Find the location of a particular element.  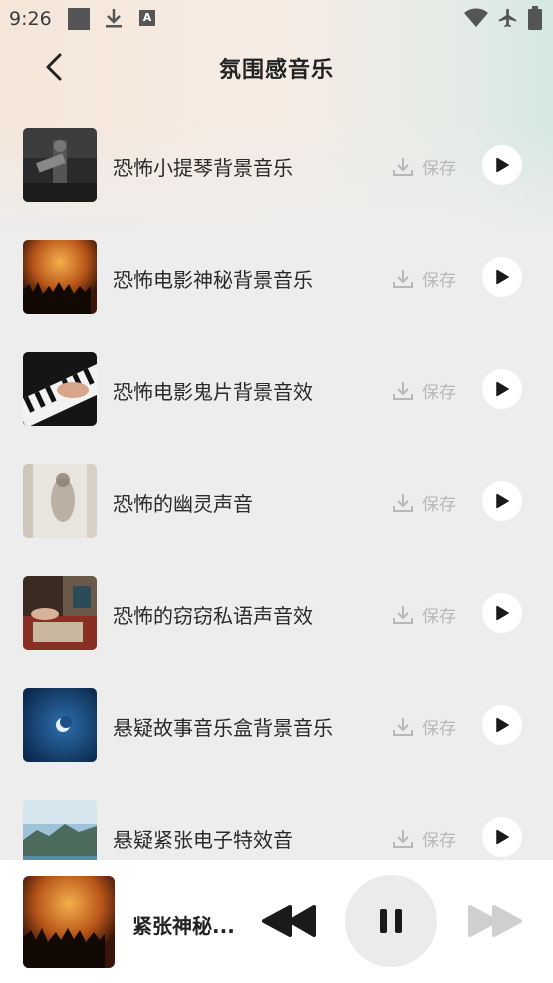

now-playing-thumbnail is located at coordinates (69, 922).